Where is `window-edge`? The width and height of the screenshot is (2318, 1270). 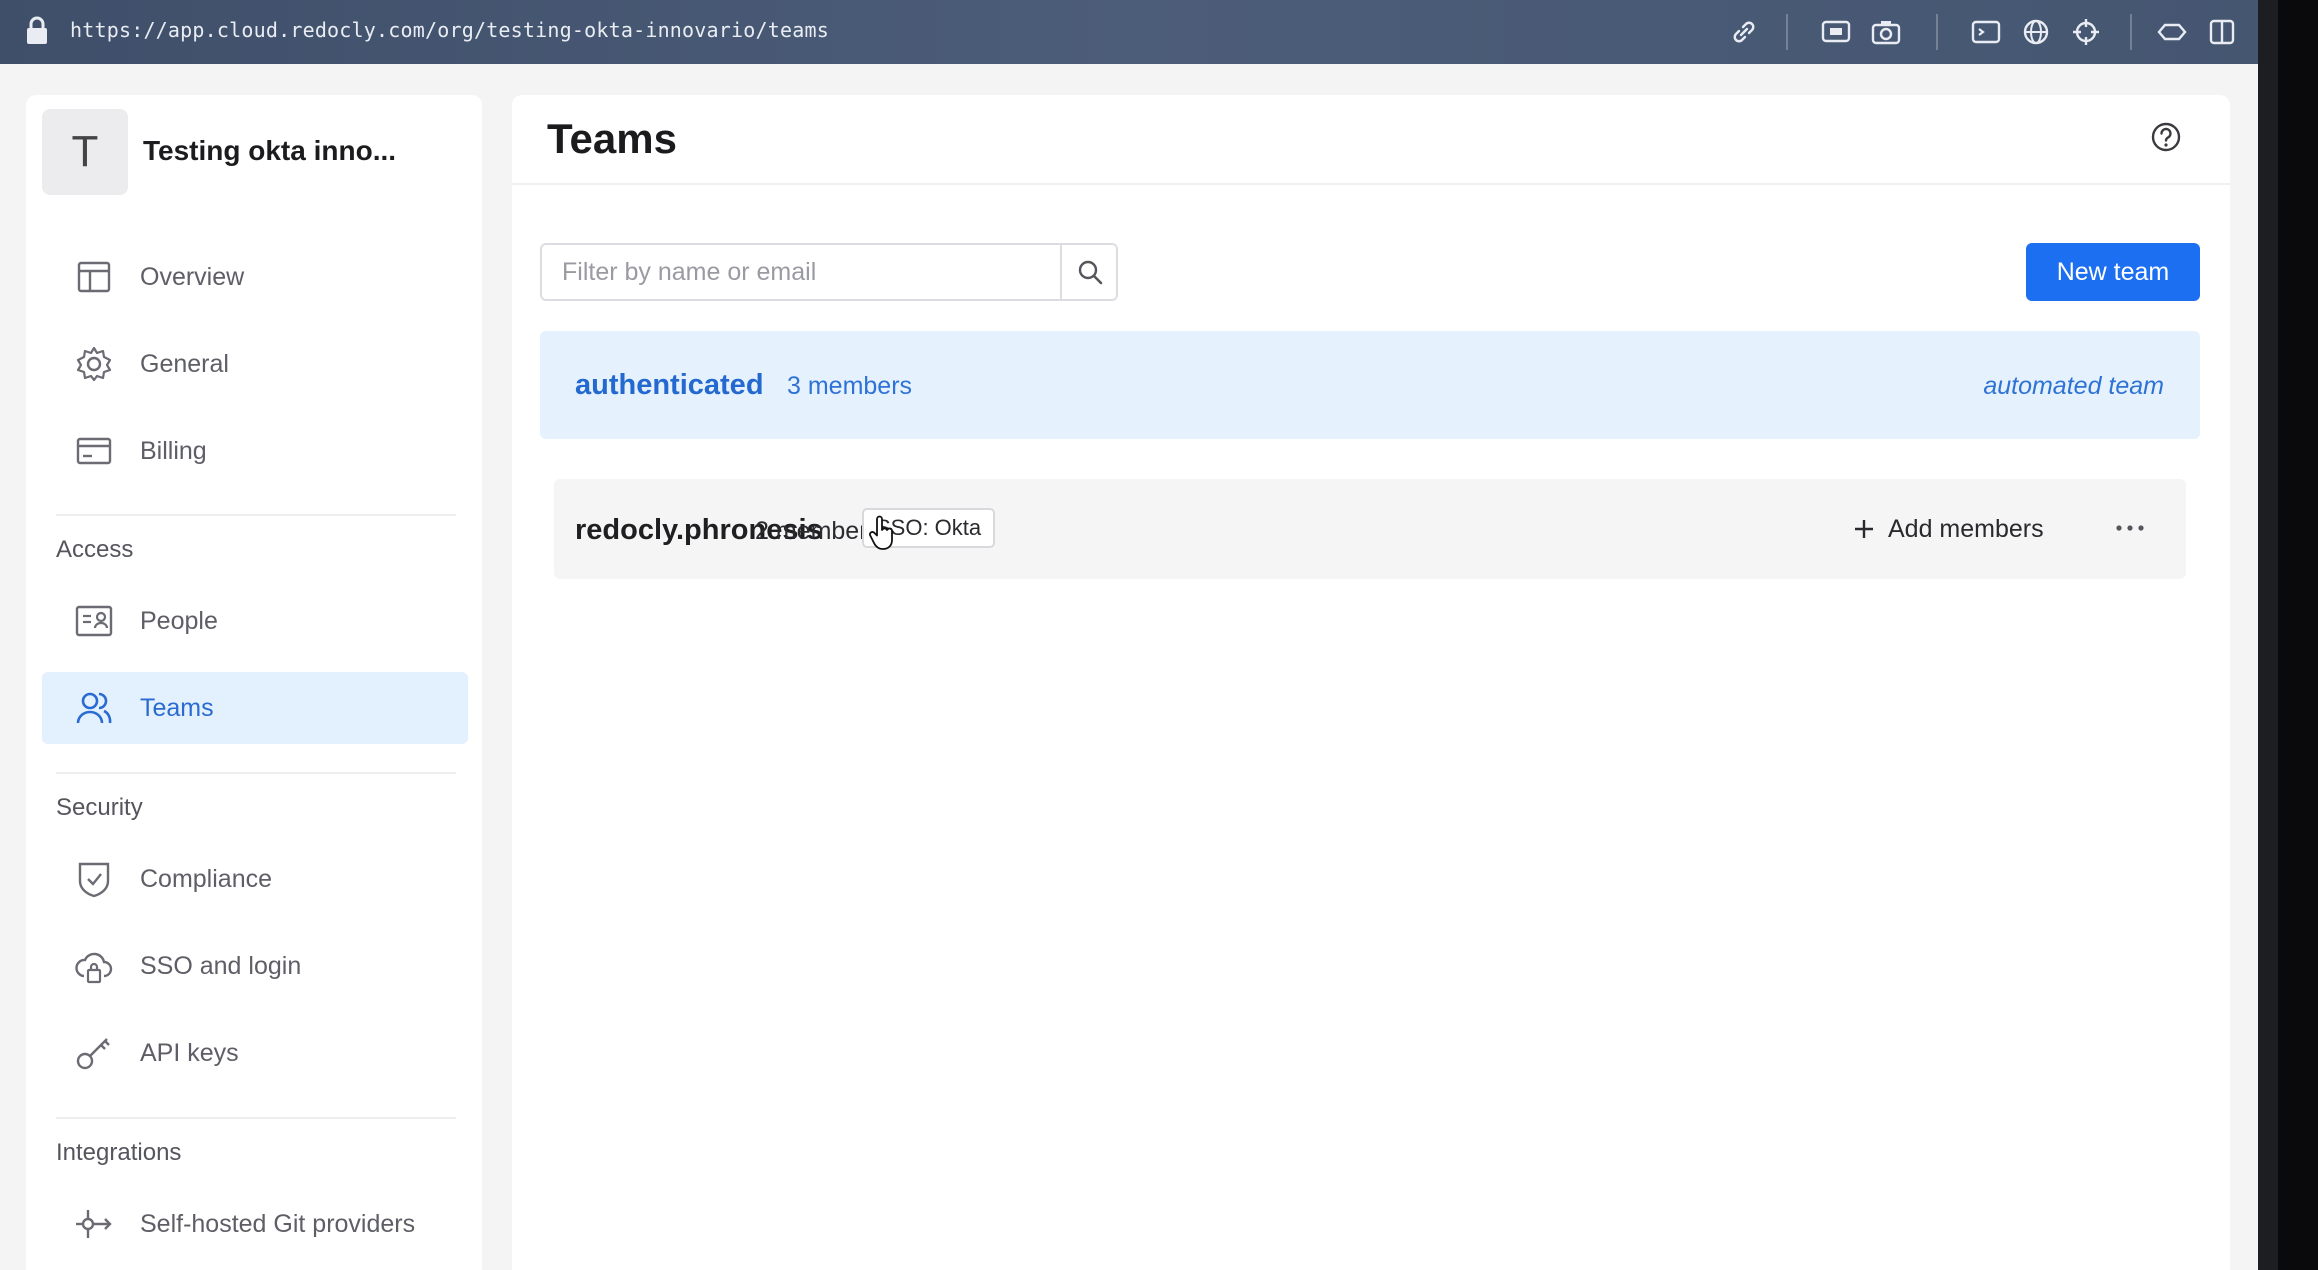 window-edge is located at coordinates (2268, 635).